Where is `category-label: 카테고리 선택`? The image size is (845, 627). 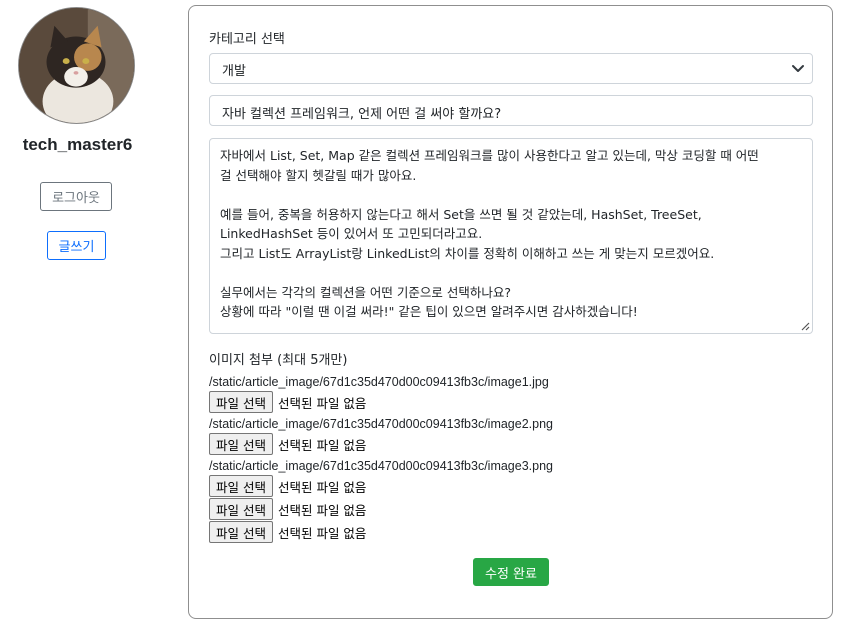 category-label: 카테고리 선택 is located at coordinates (247, 39).